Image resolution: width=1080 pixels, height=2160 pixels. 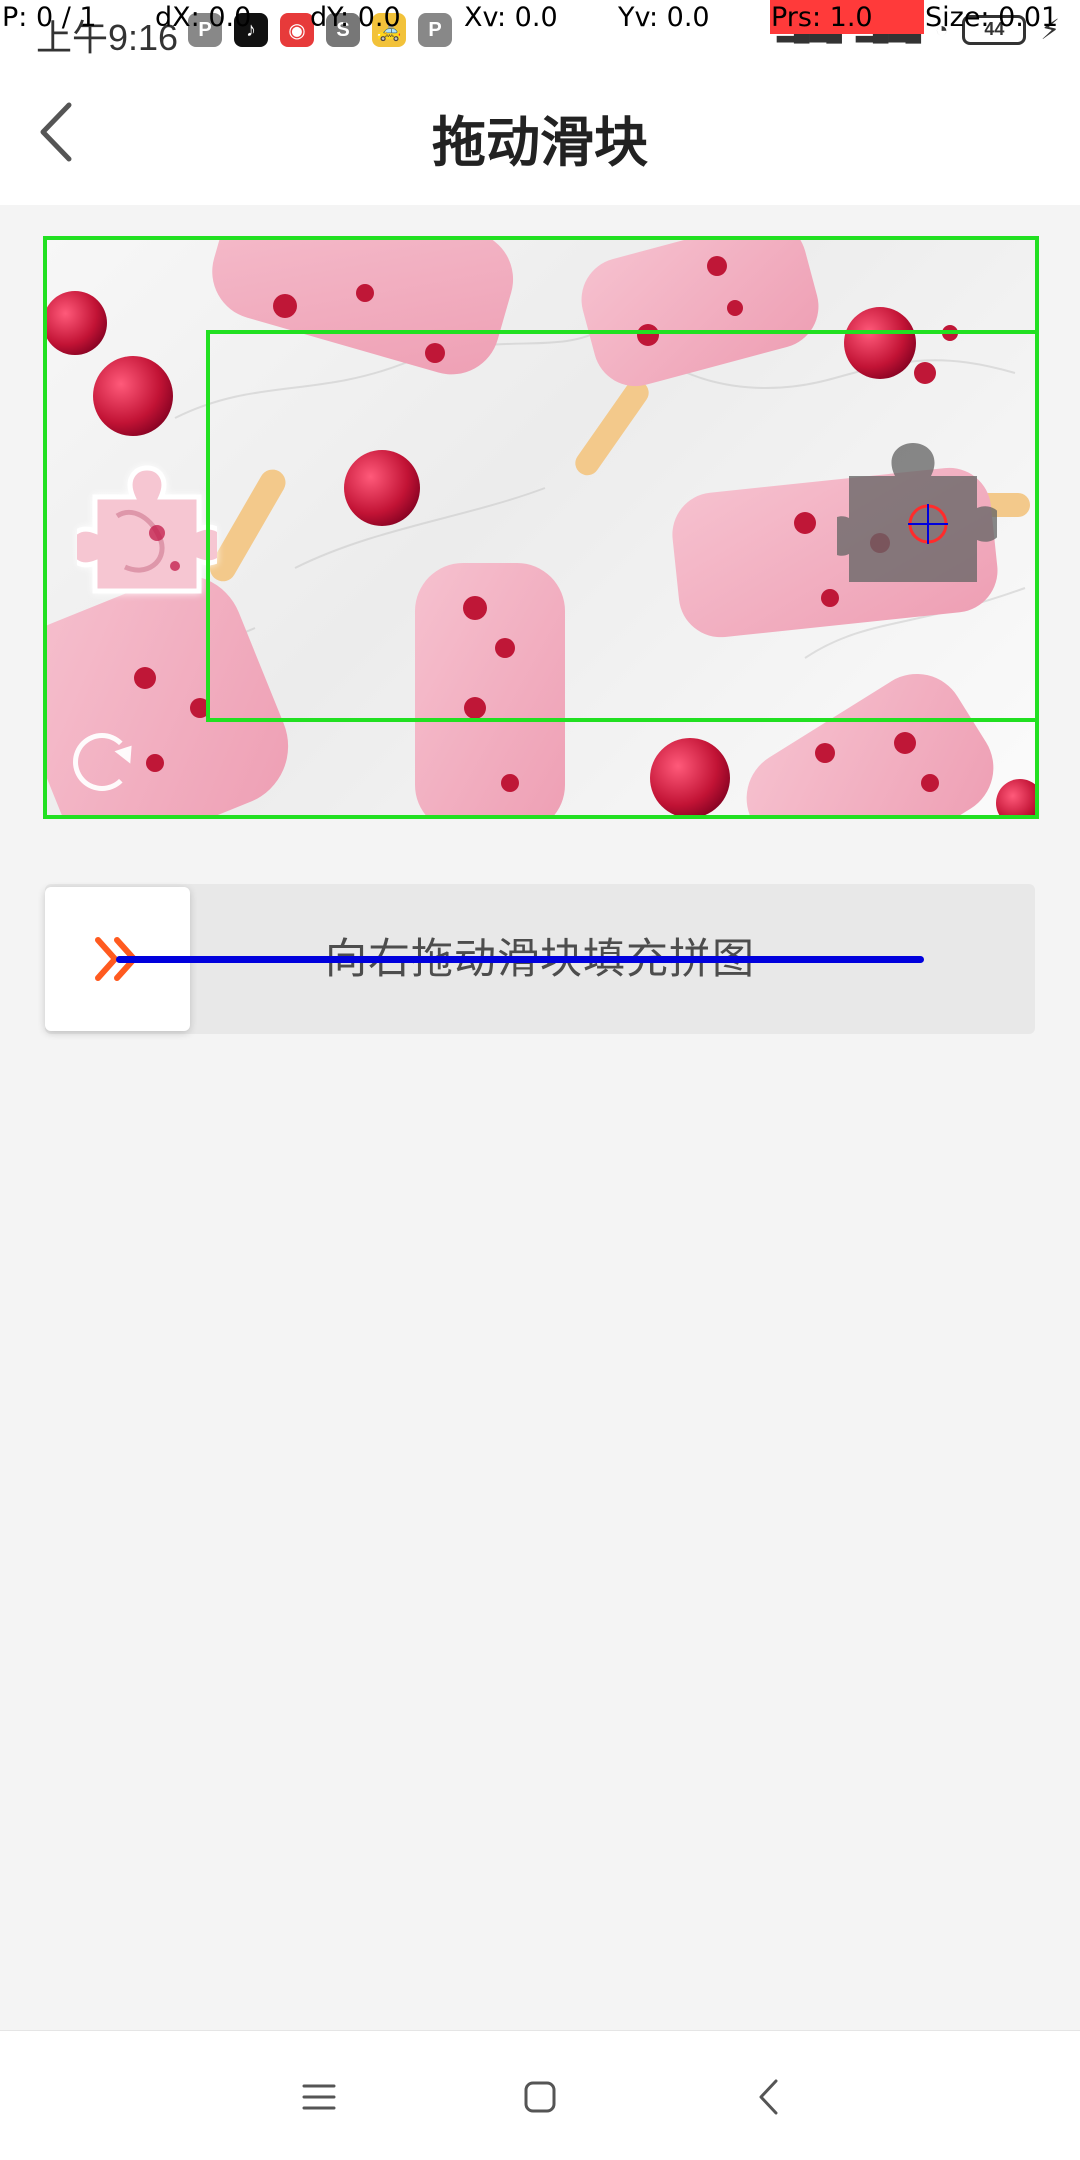 I want to click on drag-trace-line, so click(x=520, y=959).